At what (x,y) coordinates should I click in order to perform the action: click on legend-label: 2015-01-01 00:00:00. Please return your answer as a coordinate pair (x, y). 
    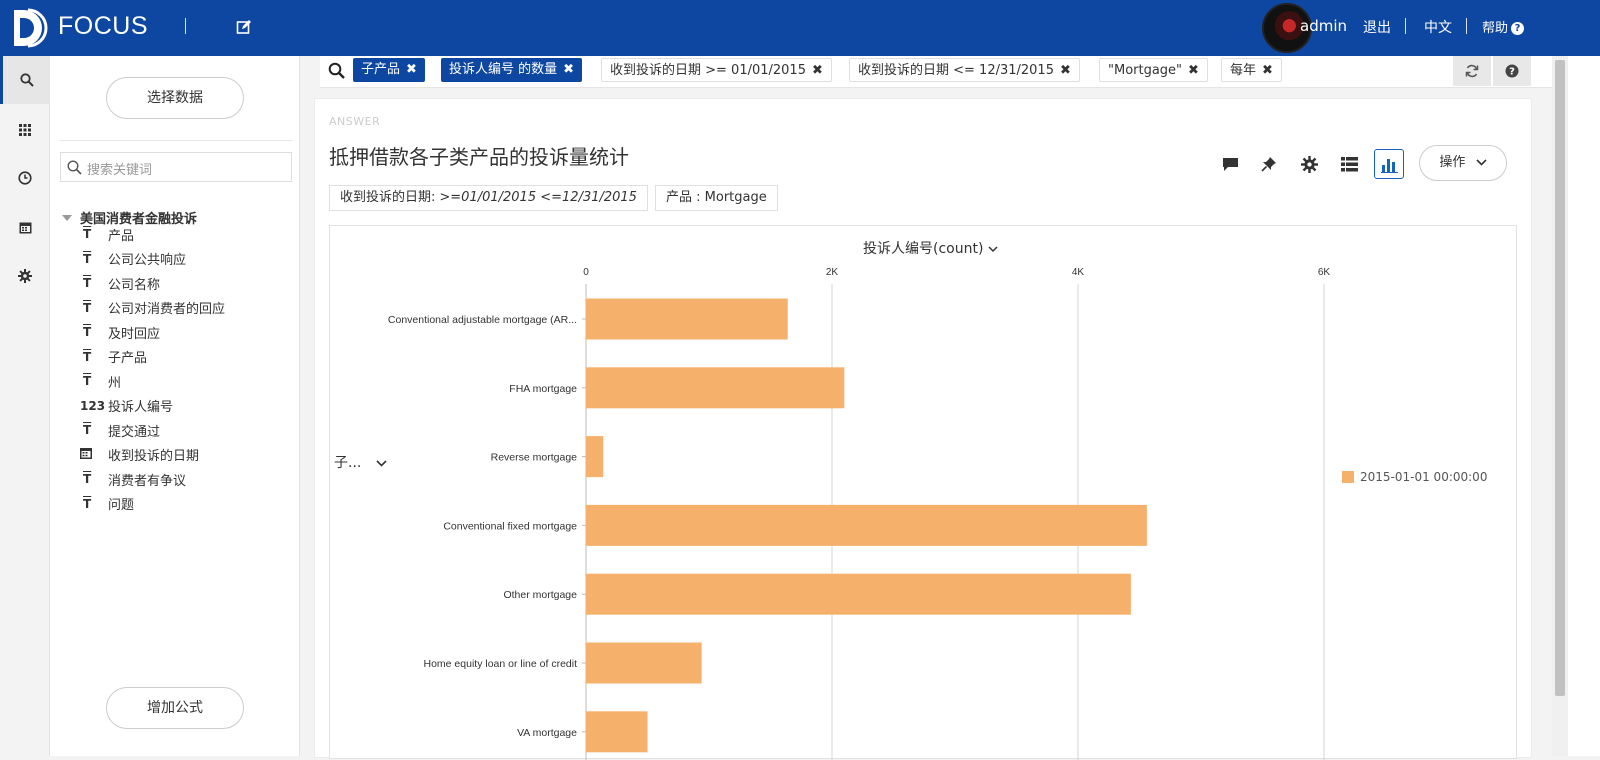
    Looking at the image, I should click on (1424, 477).